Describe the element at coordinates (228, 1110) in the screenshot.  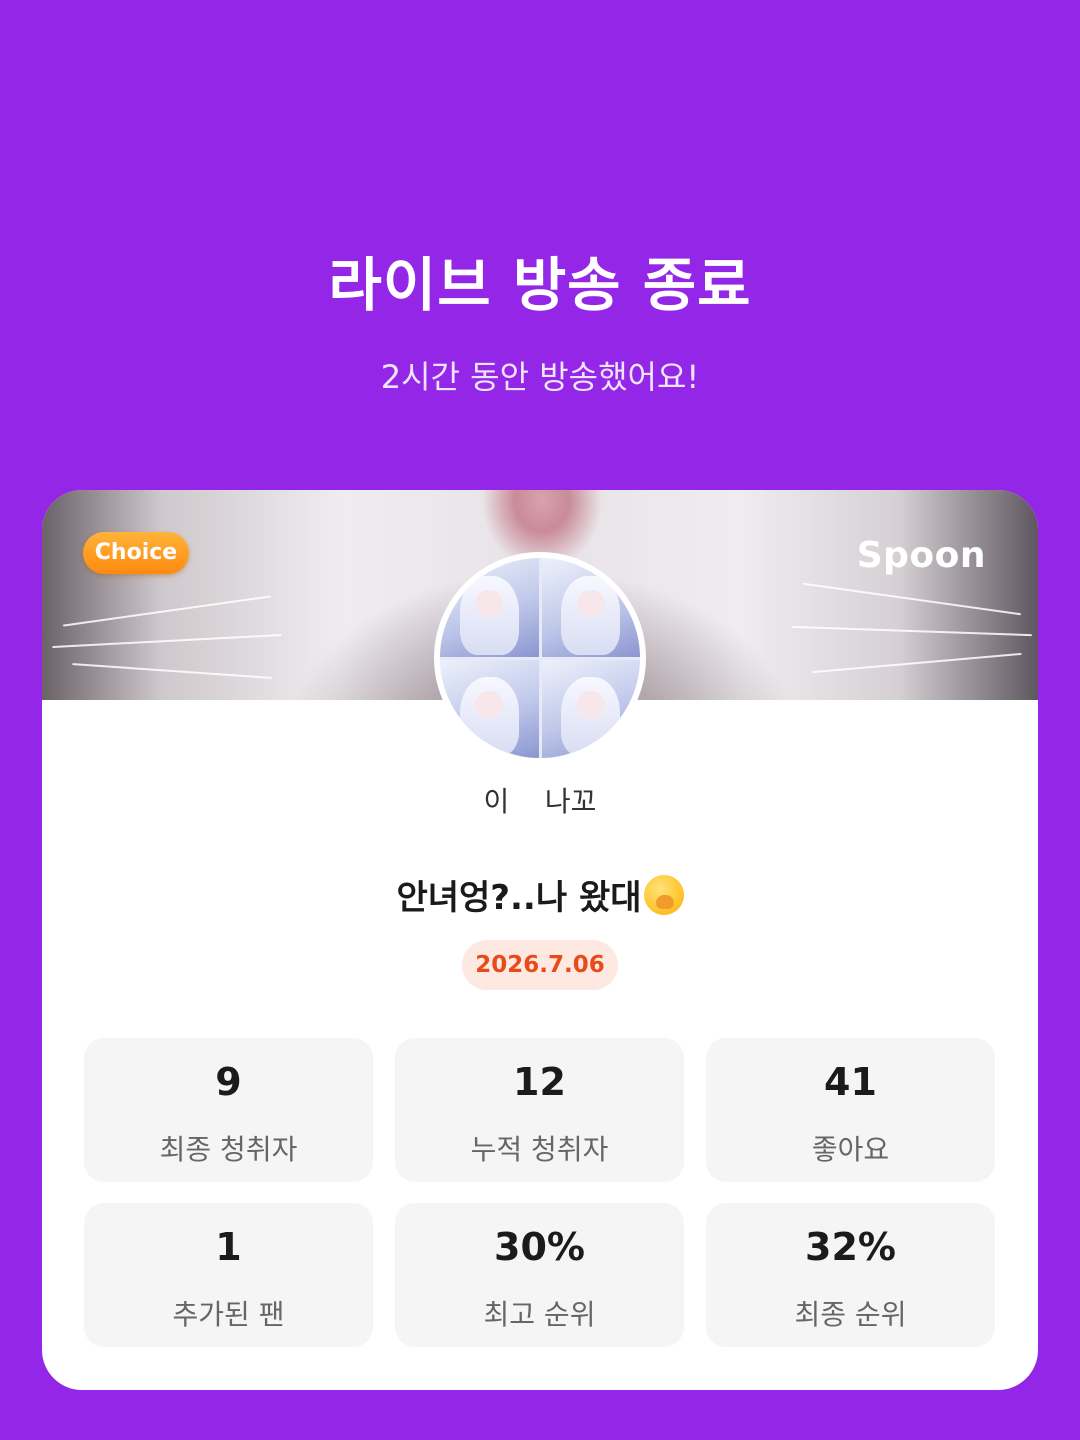
I see `stat-final-listeners: 9 최종 청취자` at that location.